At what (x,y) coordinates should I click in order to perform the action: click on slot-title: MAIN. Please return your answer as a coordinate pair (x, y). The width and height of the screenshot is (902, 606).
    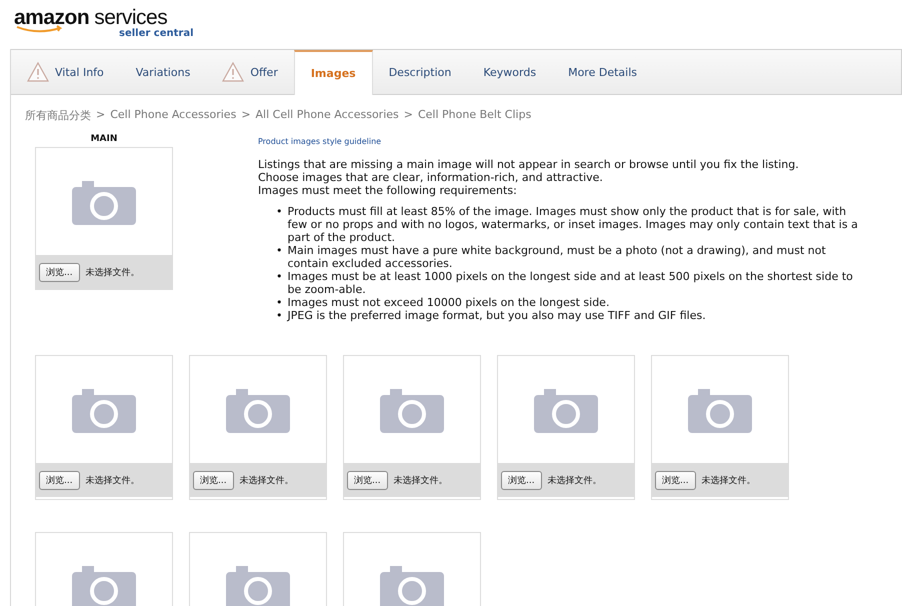
    Looking at the image, I should click on (104, 139).